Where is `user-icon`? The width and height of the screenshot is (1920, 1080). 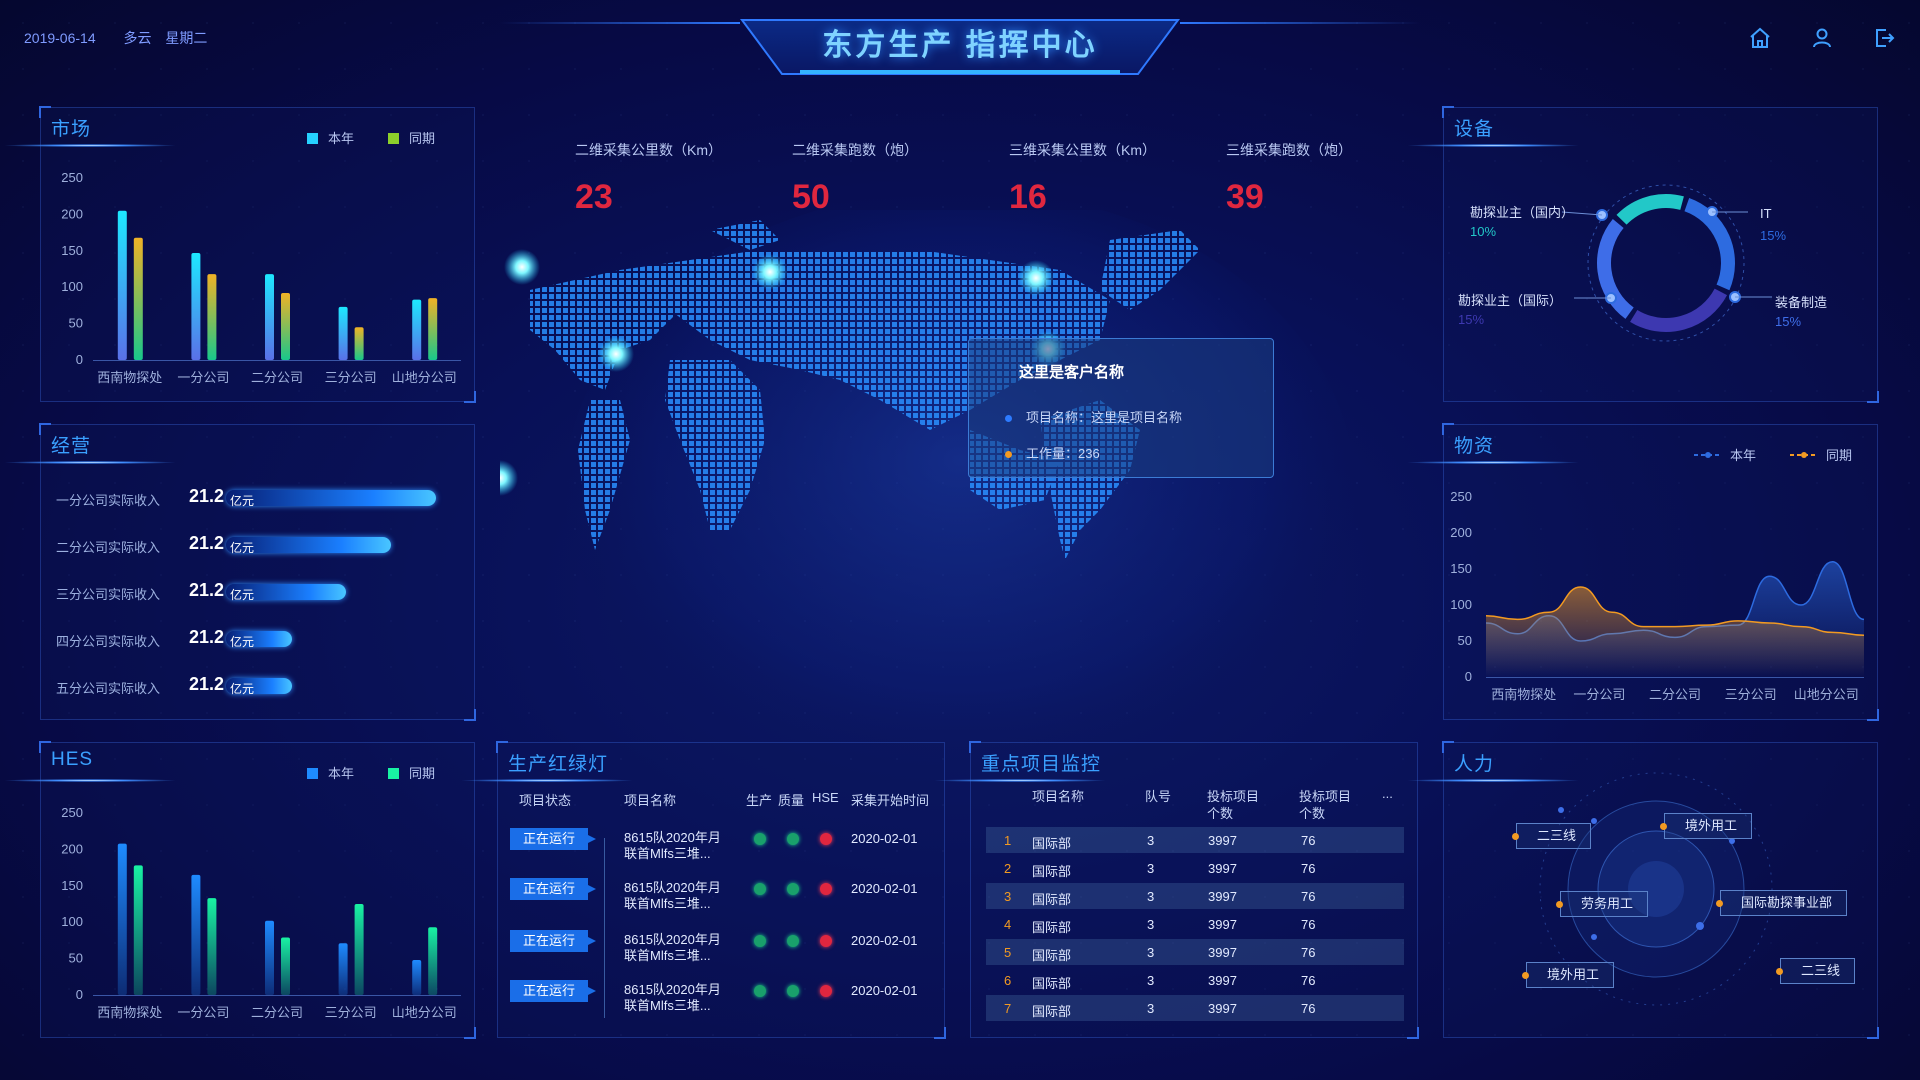 user-icon is located at coordinates (1822, 38).